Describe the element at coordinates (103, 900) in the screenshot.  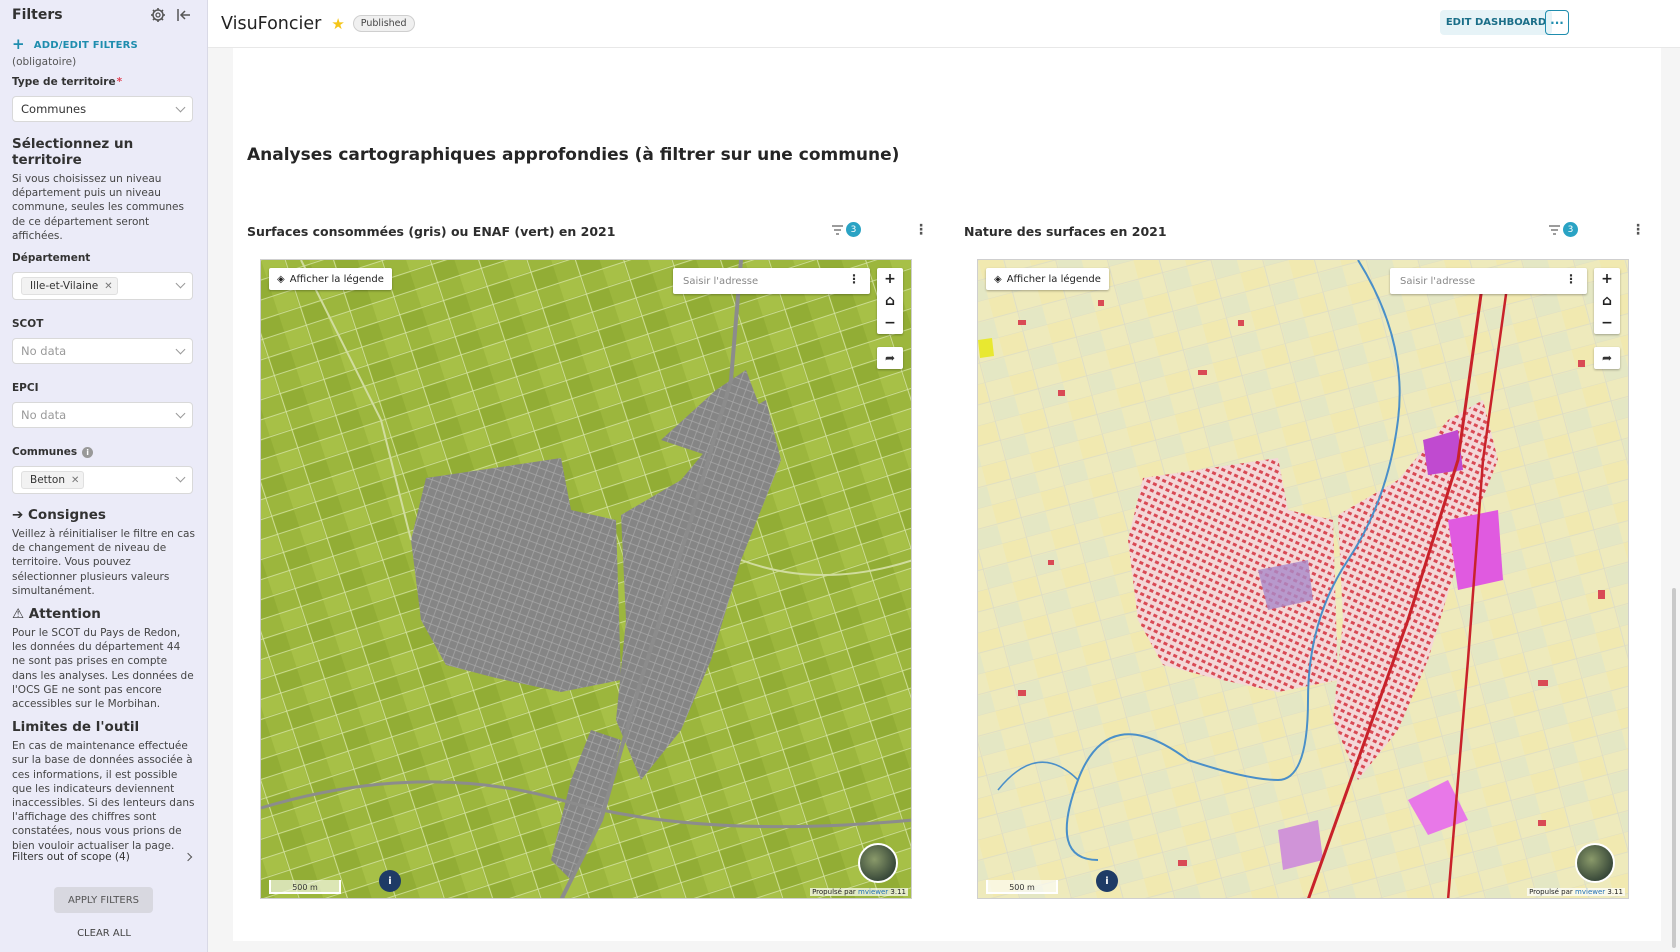
I see `apply-filters-button: APPLY FILTERS` at that location.